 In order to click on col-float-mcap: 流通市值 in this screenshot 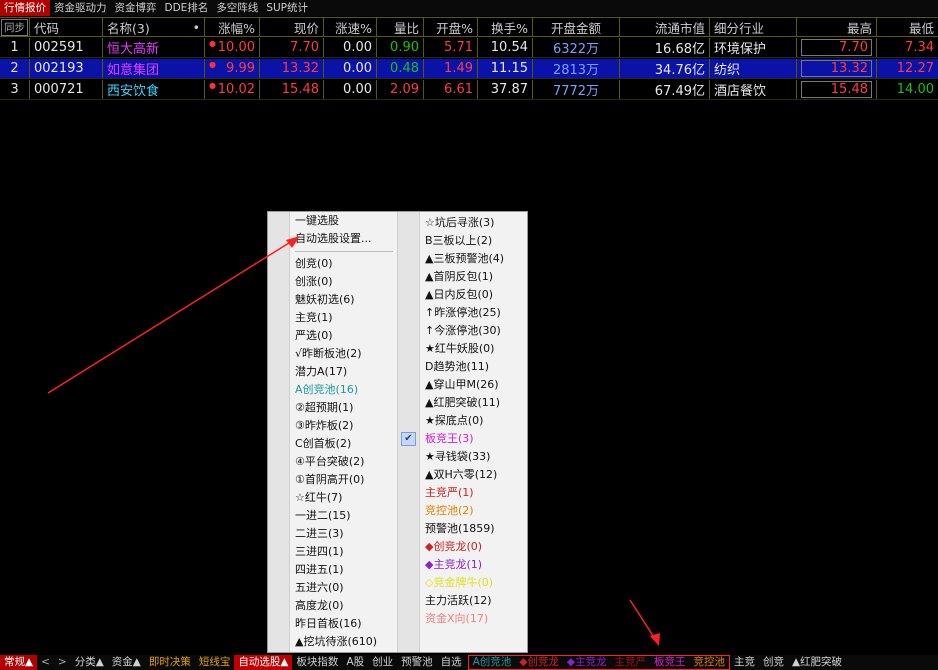, I will do `click(665, 27)`.